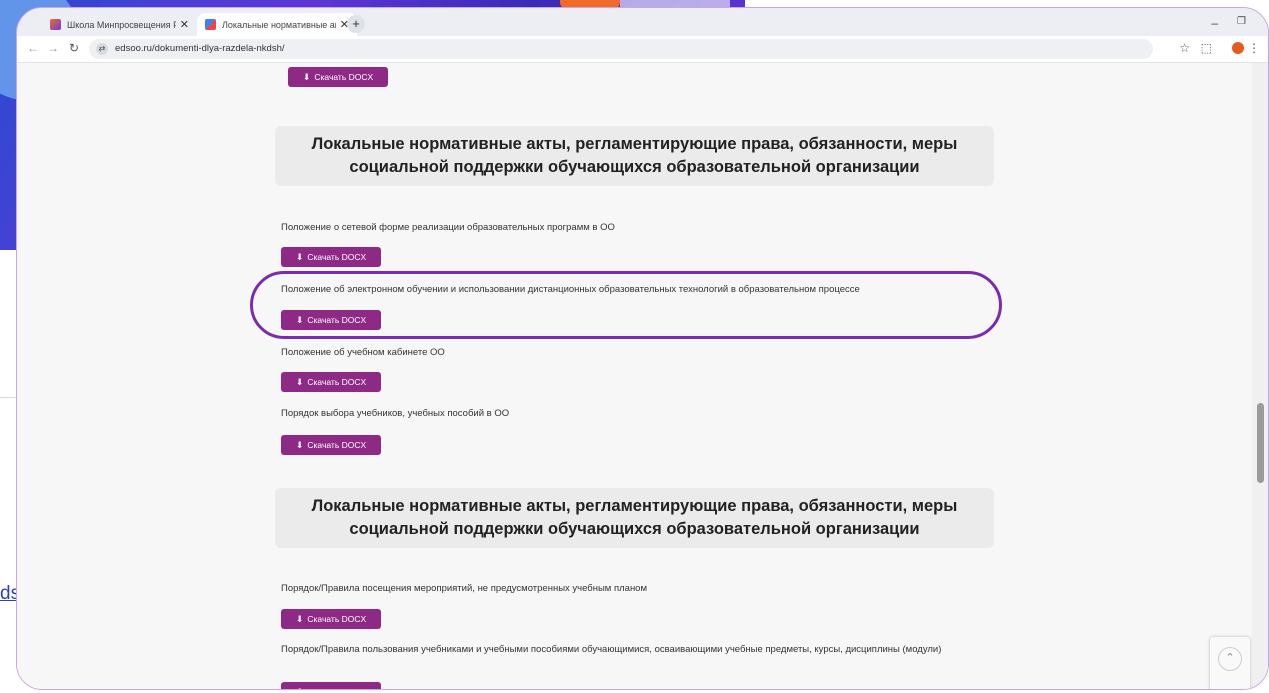 Image resolution: width=1269 pixels, height=693 pixels. I want to click on profile-icon, so click(1238, 48).